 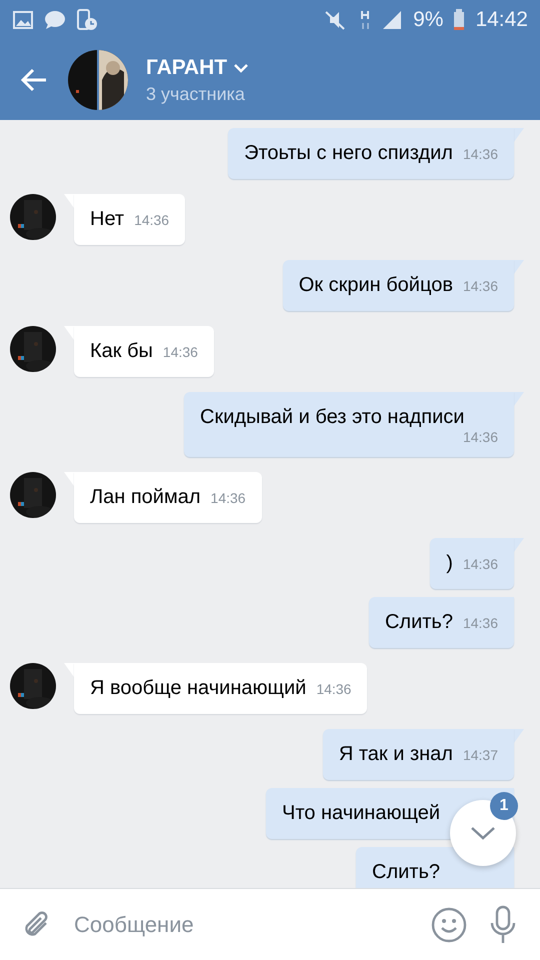 What do you see at coordinates (55, 20) in the screenshot?
I see `chat-bubble-icon` at bounding box center [55, 20].